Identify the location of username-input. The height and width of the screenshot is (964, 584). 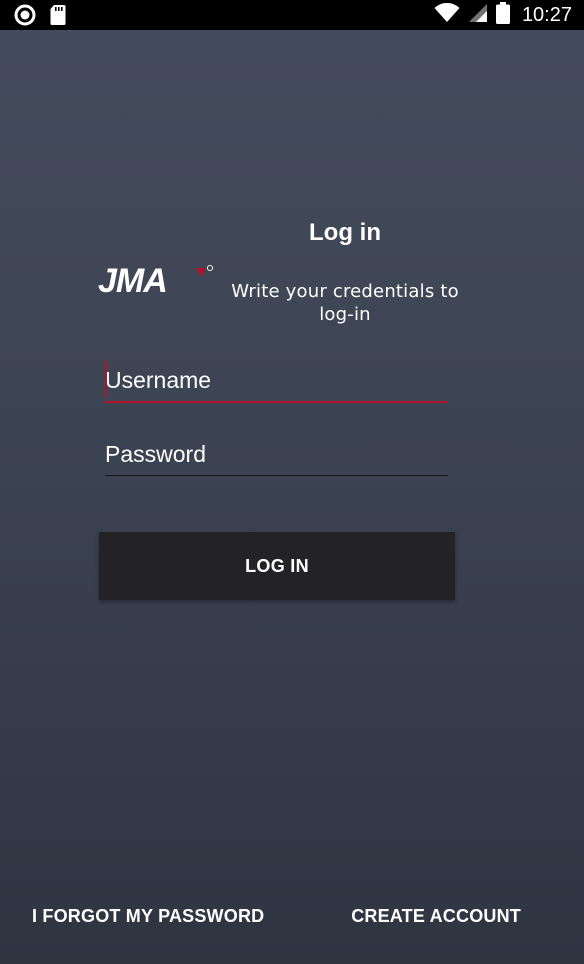
(276, 381).